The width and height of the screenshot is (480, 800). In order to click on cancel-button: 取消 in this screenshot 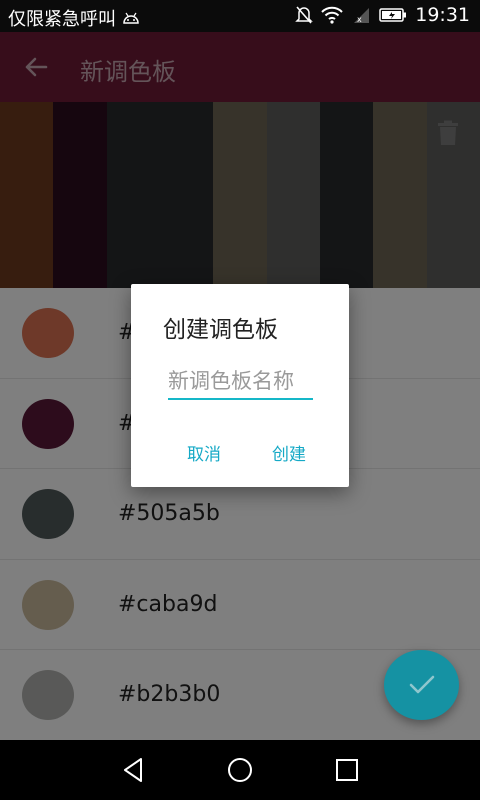, I will do `click(204, 452)`.